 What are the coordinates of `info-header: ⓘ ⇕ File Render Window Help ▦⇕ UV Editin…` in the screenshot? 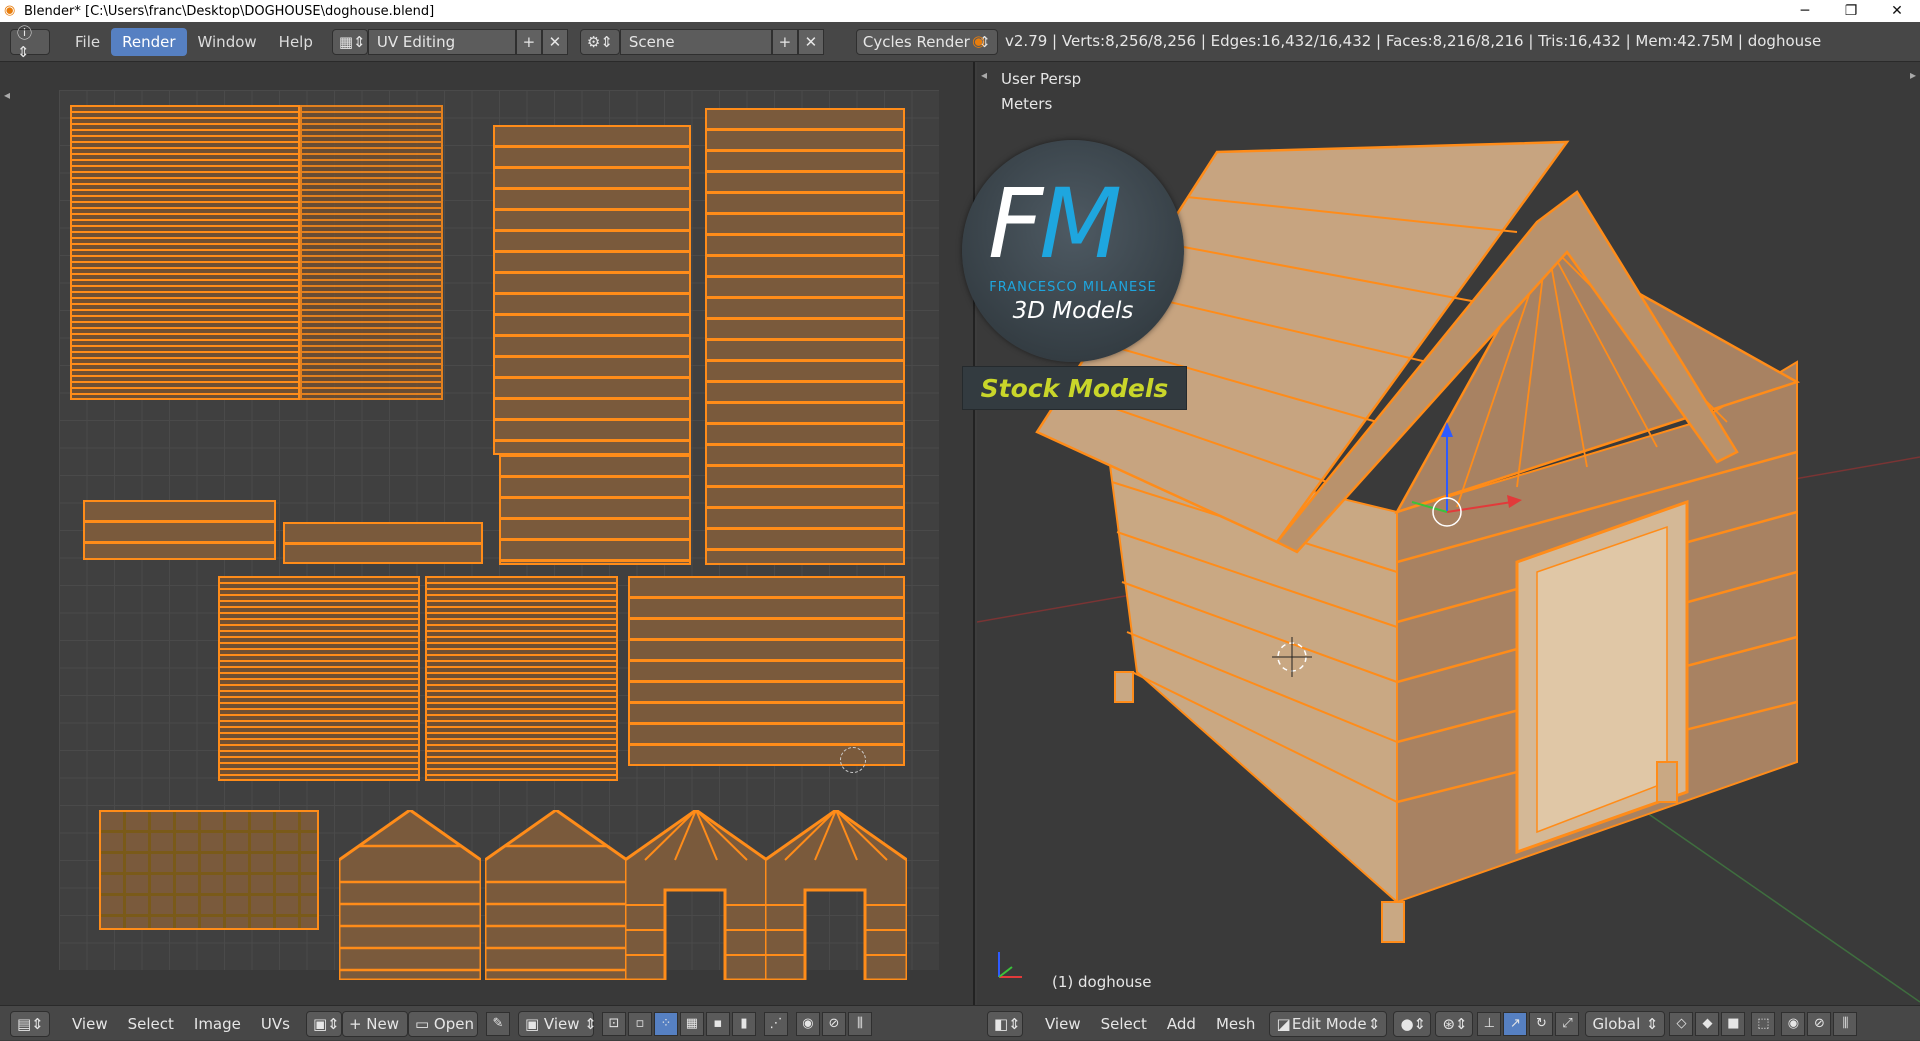 It's located at (960, 42).